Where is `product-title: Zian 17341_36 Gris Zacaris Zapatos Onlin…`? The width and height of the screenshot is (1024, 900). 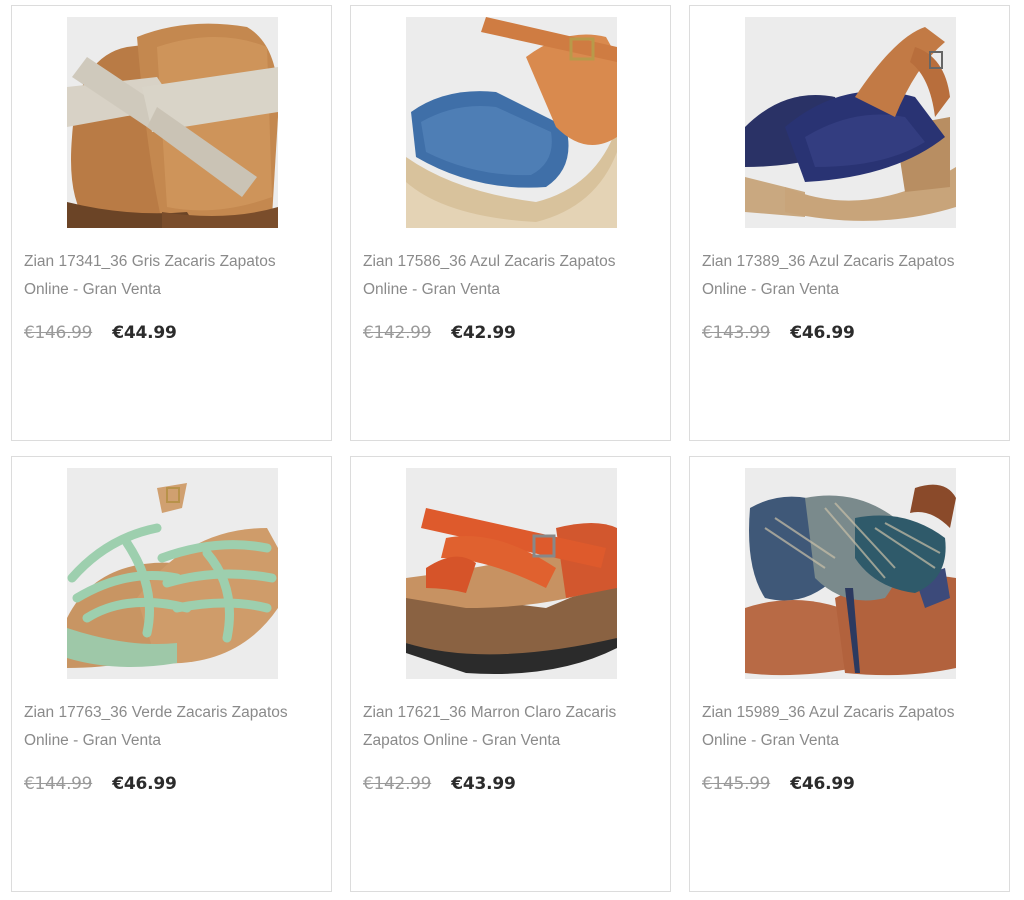 product-title: Zian 17341_36 Gris Zacaris Zapatos Onlin… is located at coordinates (174, 276).